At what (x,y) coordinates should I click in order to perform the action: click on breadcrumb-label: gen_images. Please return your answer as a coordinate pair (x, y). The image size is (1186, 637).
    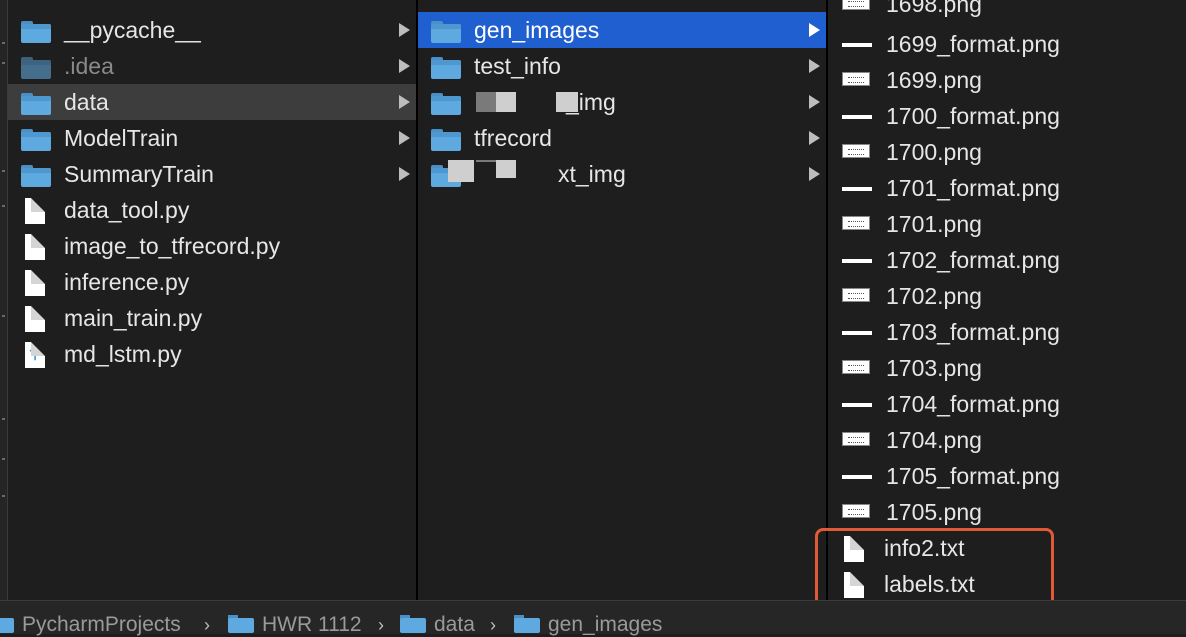
    Looking at the image, I should click on (605, 624).